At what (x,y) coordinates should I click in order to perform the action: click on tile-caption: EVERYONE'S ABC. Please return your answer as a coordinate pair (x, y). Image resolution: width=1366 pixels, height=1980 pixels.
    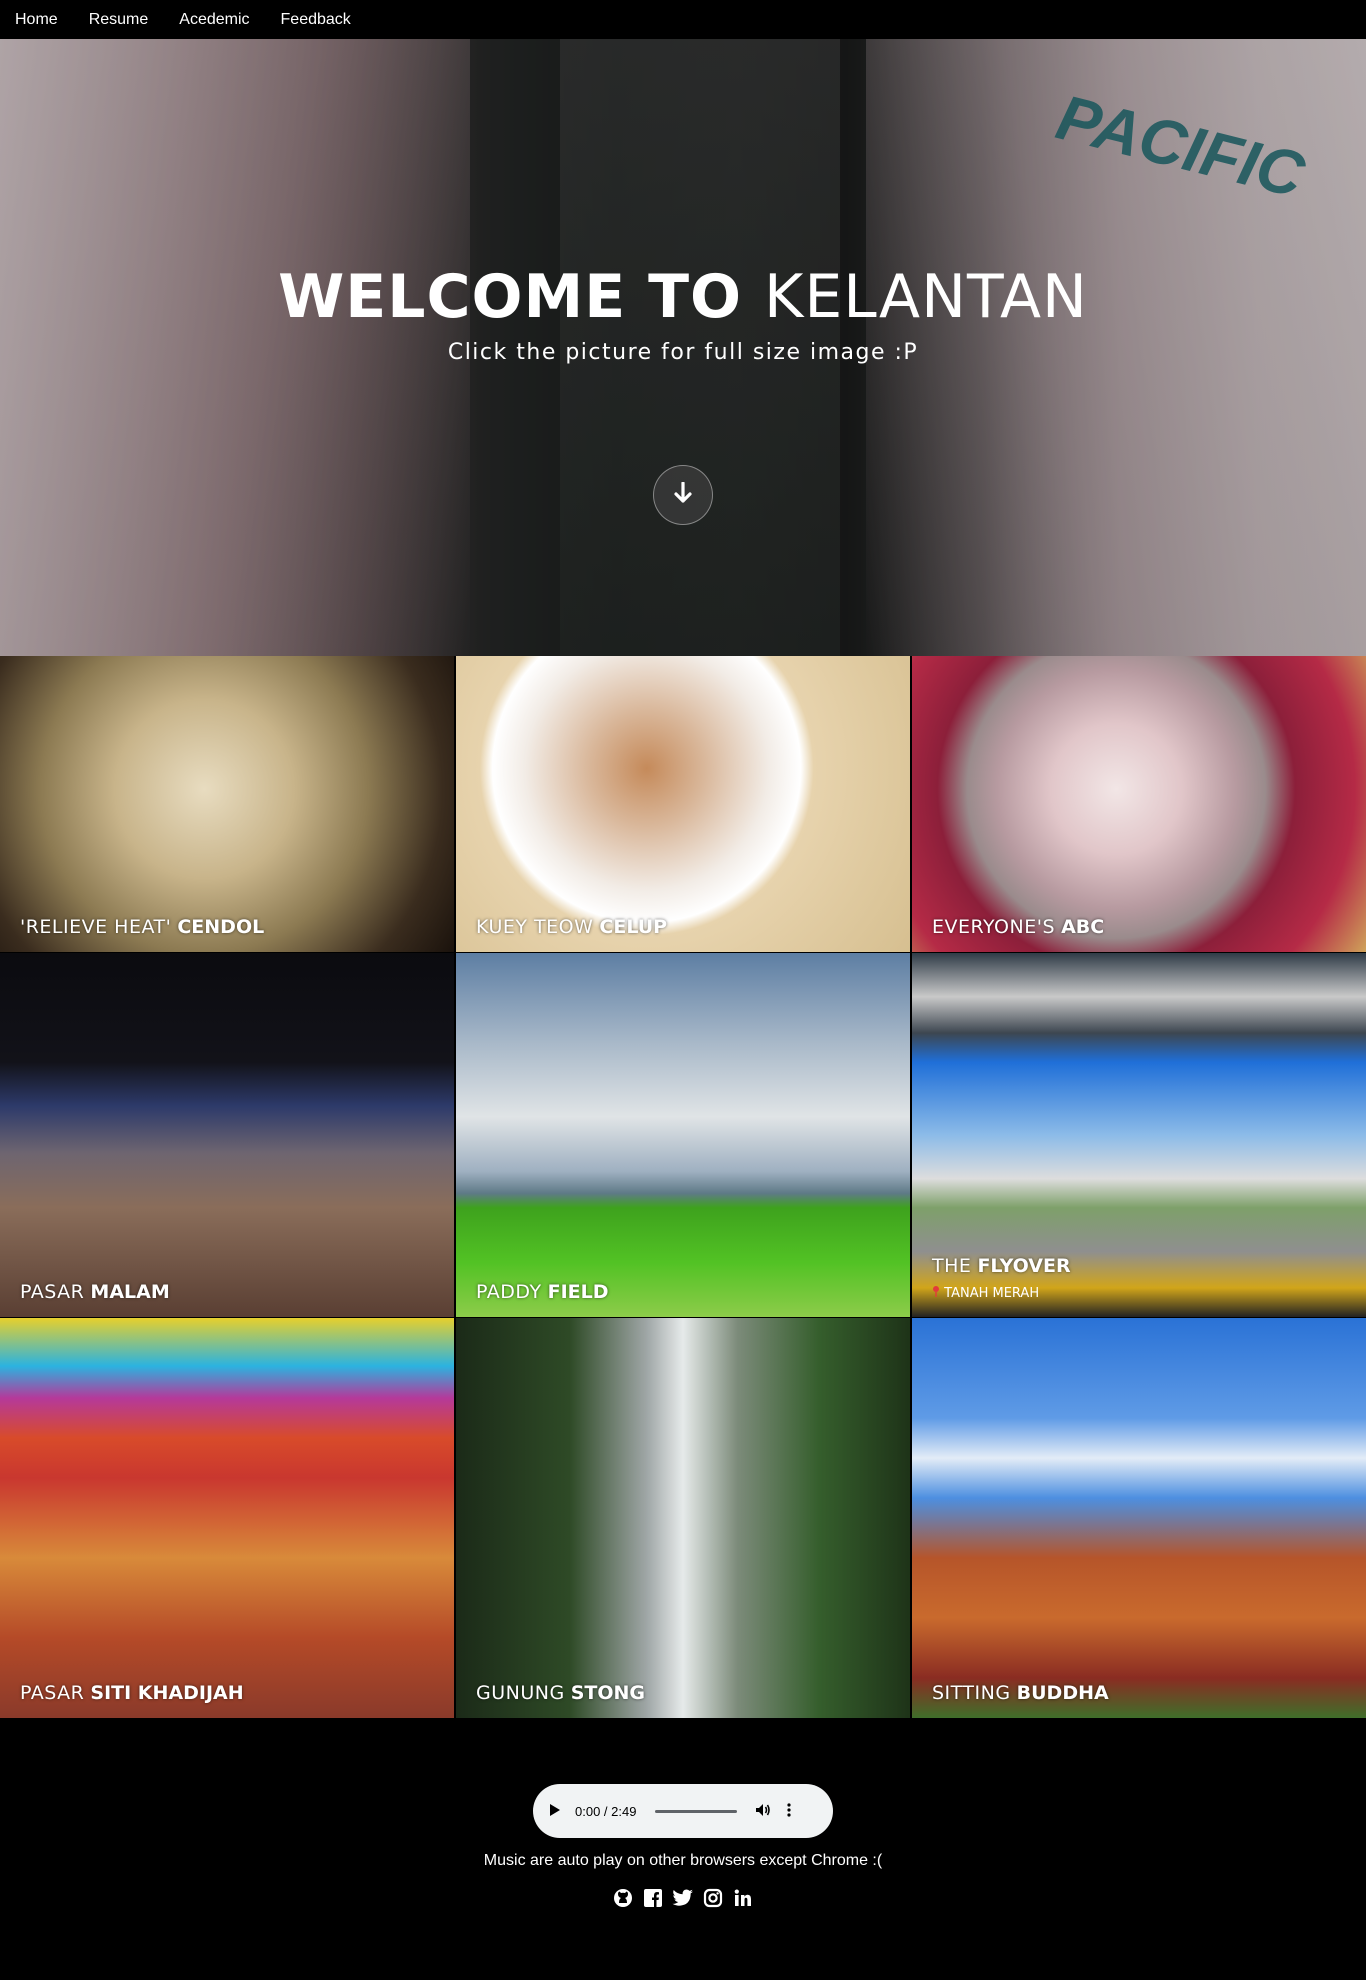
    Looking at the image, I should click on (1018, 927).